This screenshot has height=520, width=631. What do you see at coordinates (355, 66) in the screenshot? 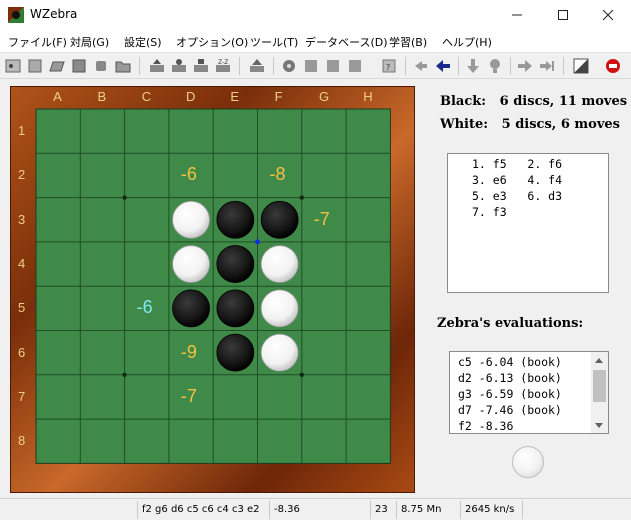
I see `resume-button` at bounding box center [355, 66].